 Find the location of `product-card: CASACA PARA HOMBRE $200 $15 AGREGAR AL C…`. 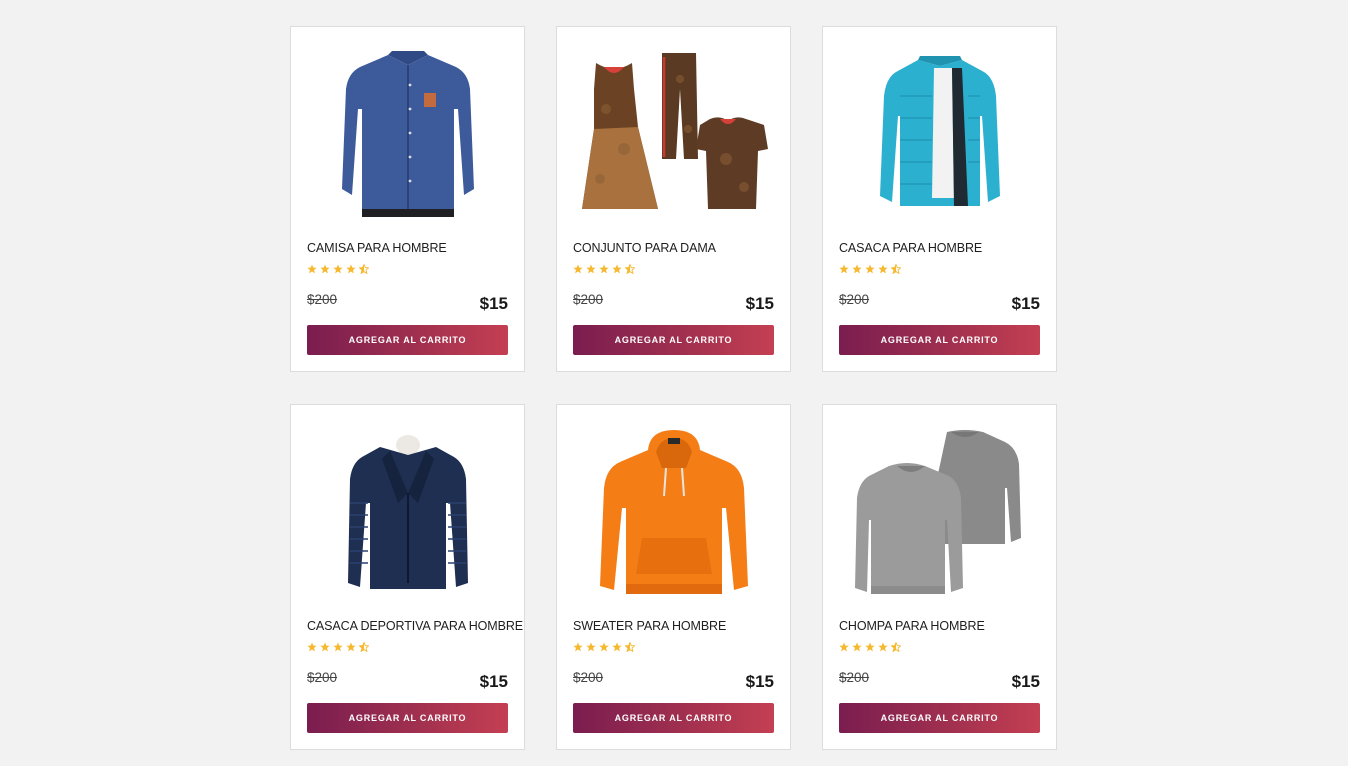

product-card: CASACA PARA HOMBRE $200 $15 AGREGAR AL C… is located at coordinates (939, 199).